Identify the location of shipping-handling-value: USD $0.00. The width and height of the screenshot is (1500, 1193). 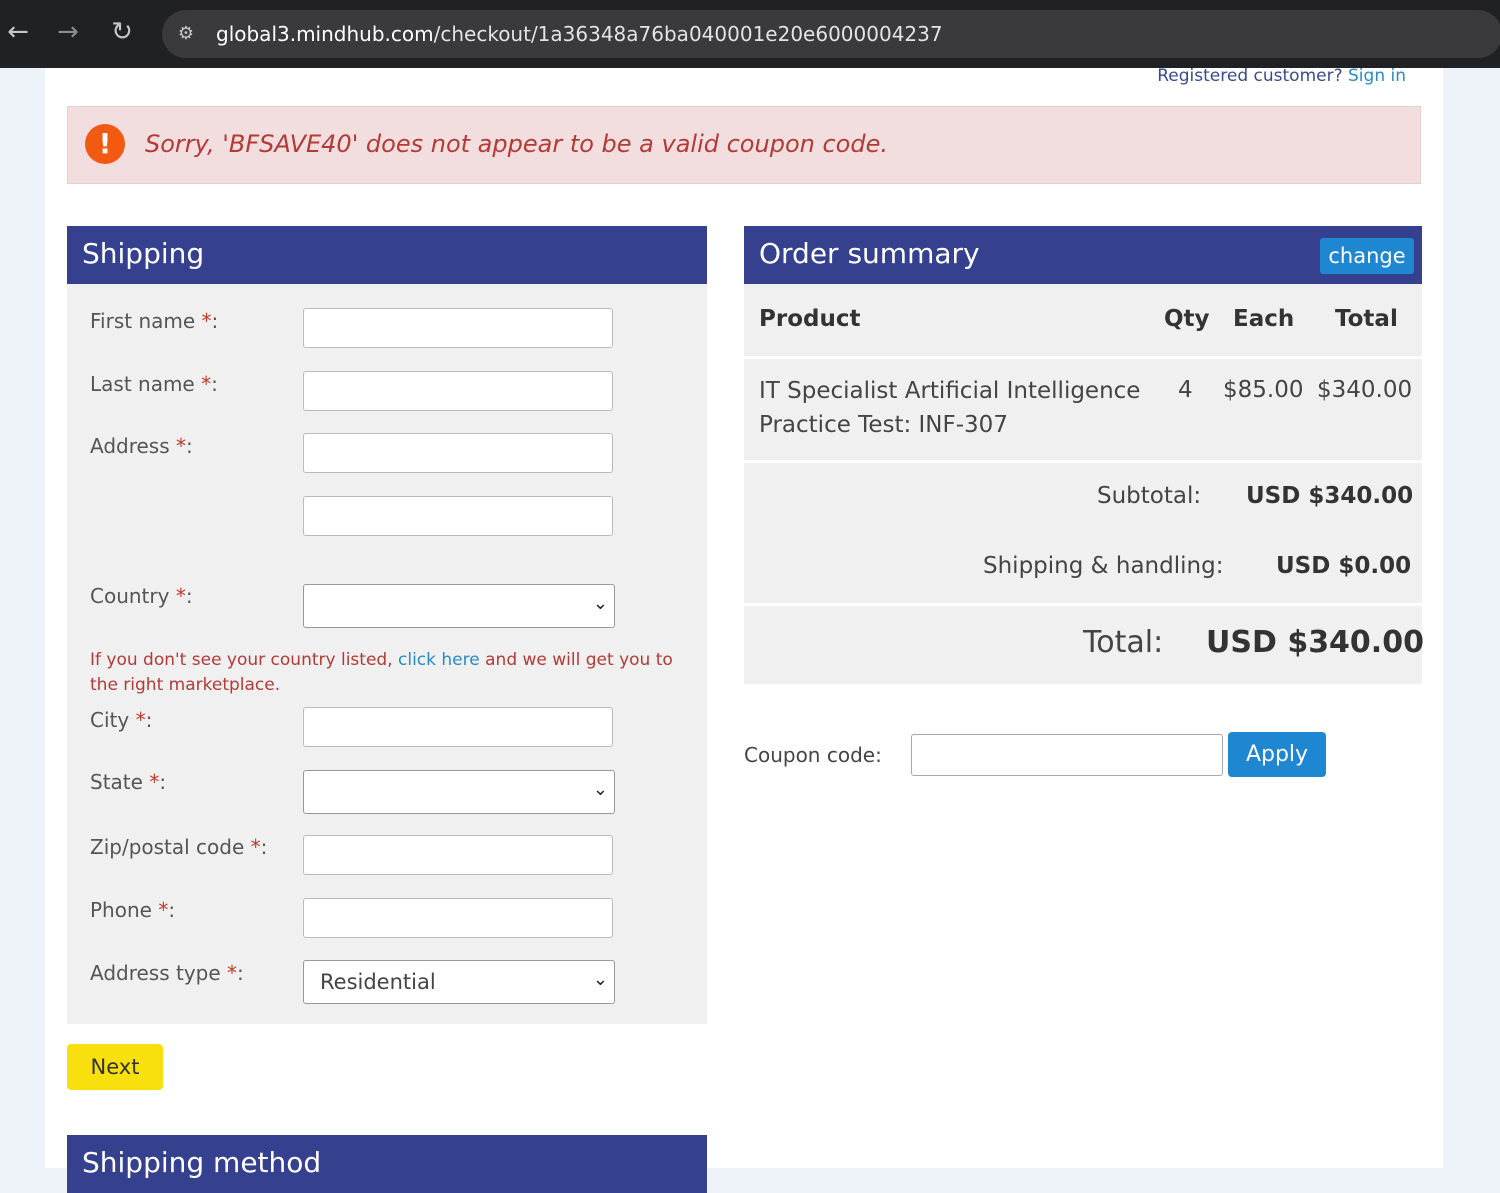
(1344, 566).